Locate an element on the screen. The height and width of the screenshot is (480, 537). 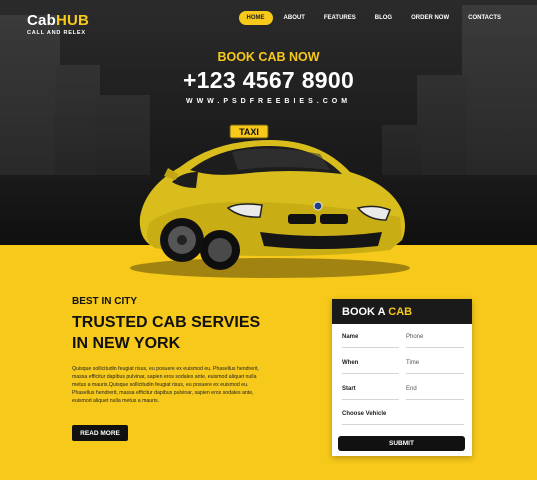
when-field: When is located at coordinates (370, 367).